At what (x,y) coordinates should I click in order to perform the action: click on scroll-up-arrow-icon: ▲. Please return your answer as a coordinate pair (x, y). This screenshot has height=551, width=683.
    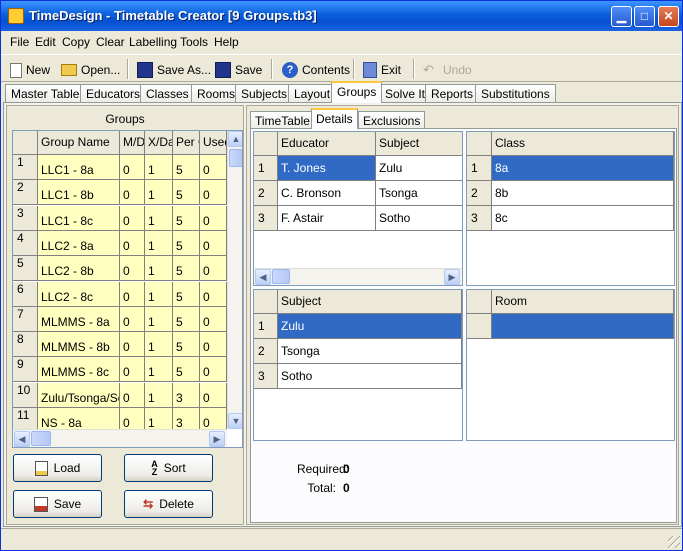
    Looking at the image, I should click on (235, 139).